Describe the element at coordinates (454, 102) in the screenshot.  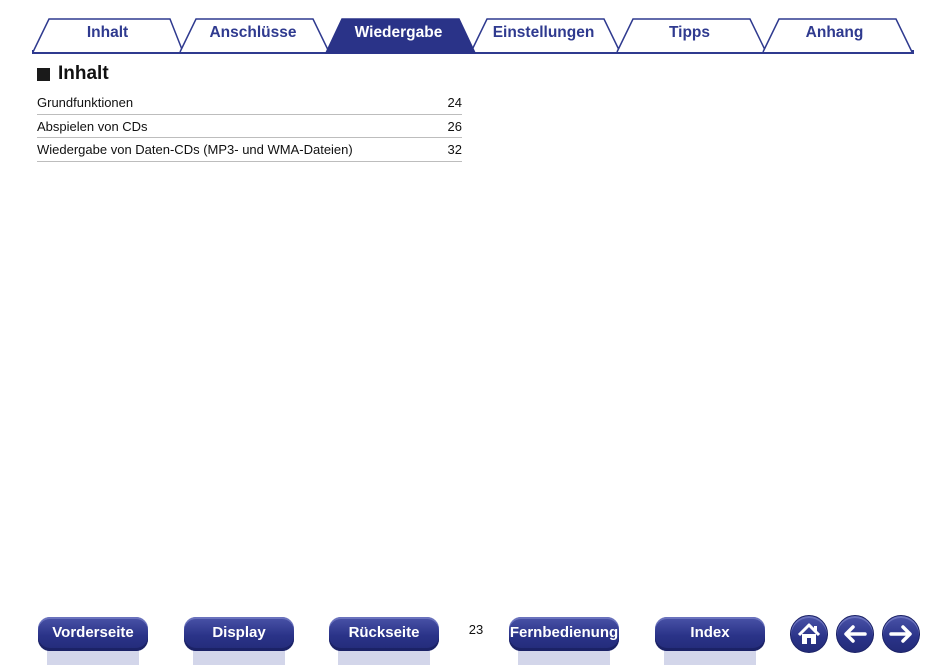
I see `toc-item-page: 24` at that location.